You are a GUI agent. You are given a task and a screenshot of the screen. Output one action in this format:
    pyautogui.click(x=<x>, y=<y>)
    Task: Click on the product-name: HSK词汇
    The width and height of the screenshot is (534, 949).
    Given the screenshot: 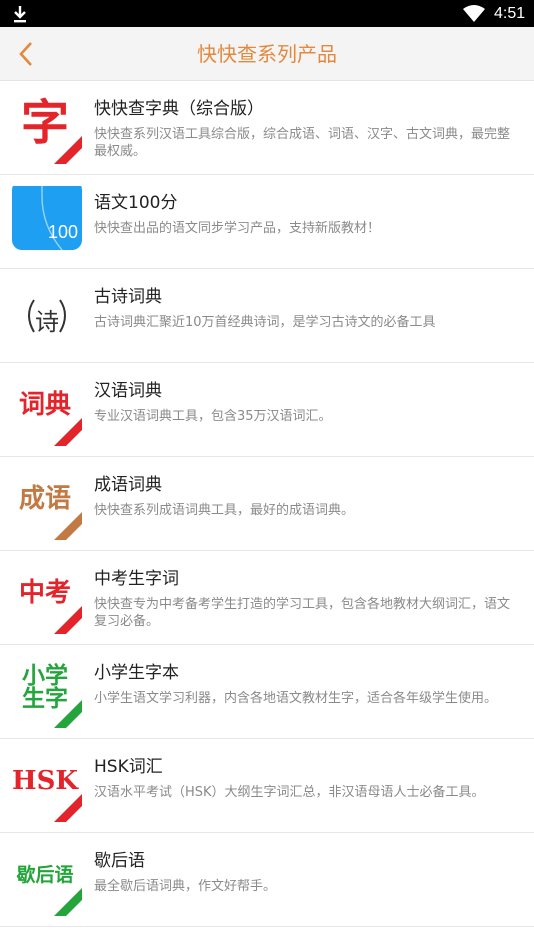 What is the action you would take?
    pyautogui.click(x=128, y=767)
    